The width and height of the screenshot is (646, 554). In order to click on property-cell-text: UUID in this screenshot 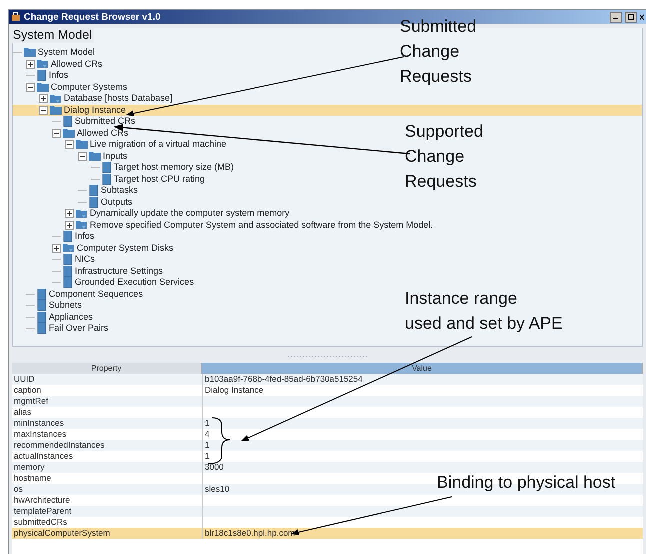, I will do `click(24, 379)`.